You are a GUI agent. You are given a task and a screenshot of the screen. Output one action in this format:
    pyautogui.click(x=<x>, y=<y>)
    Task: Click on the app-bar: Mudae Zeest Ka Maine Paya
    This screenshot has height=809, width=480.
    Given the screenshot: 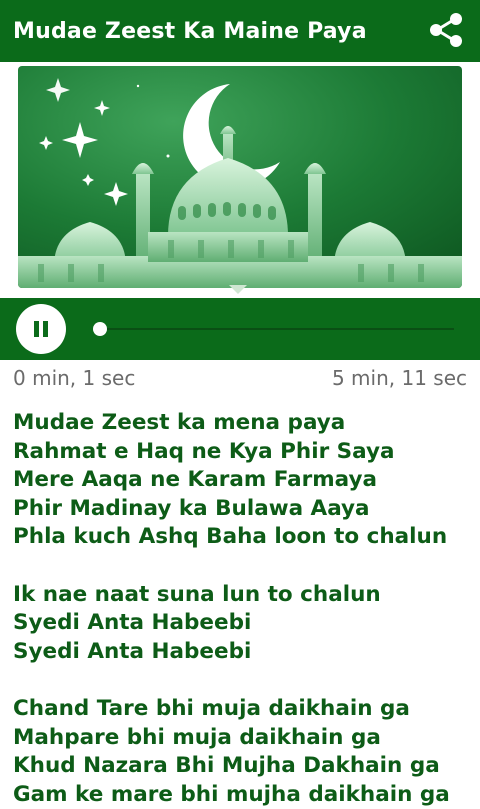 What is the action you would take?
    pyautogui.click(x=240, y=31)
    